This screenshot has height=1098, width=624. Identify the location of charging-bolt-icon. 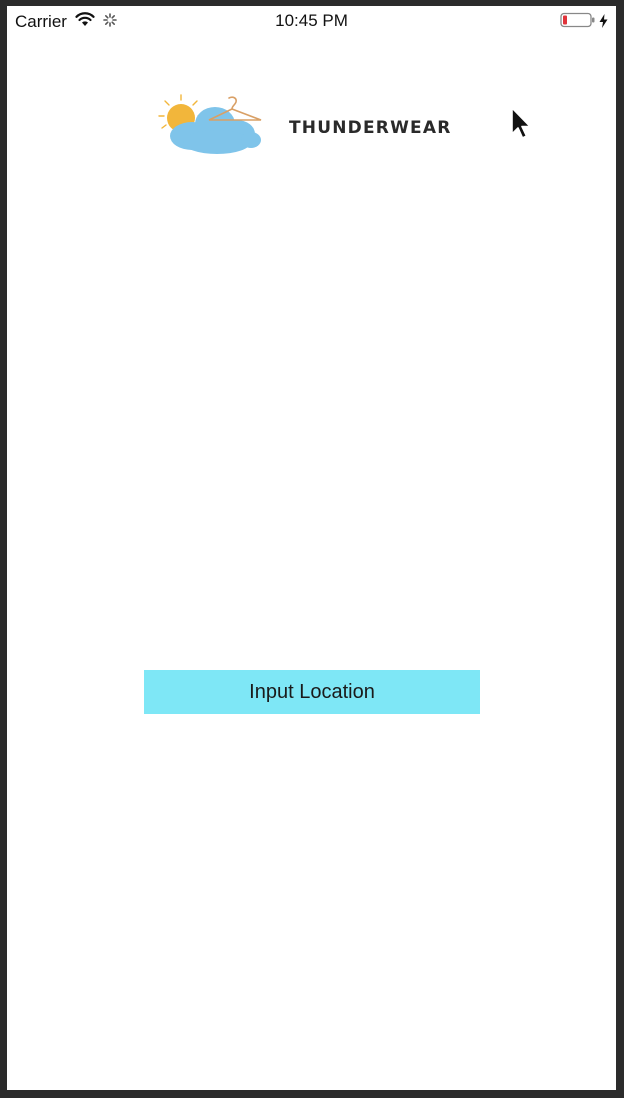
(603, 23).